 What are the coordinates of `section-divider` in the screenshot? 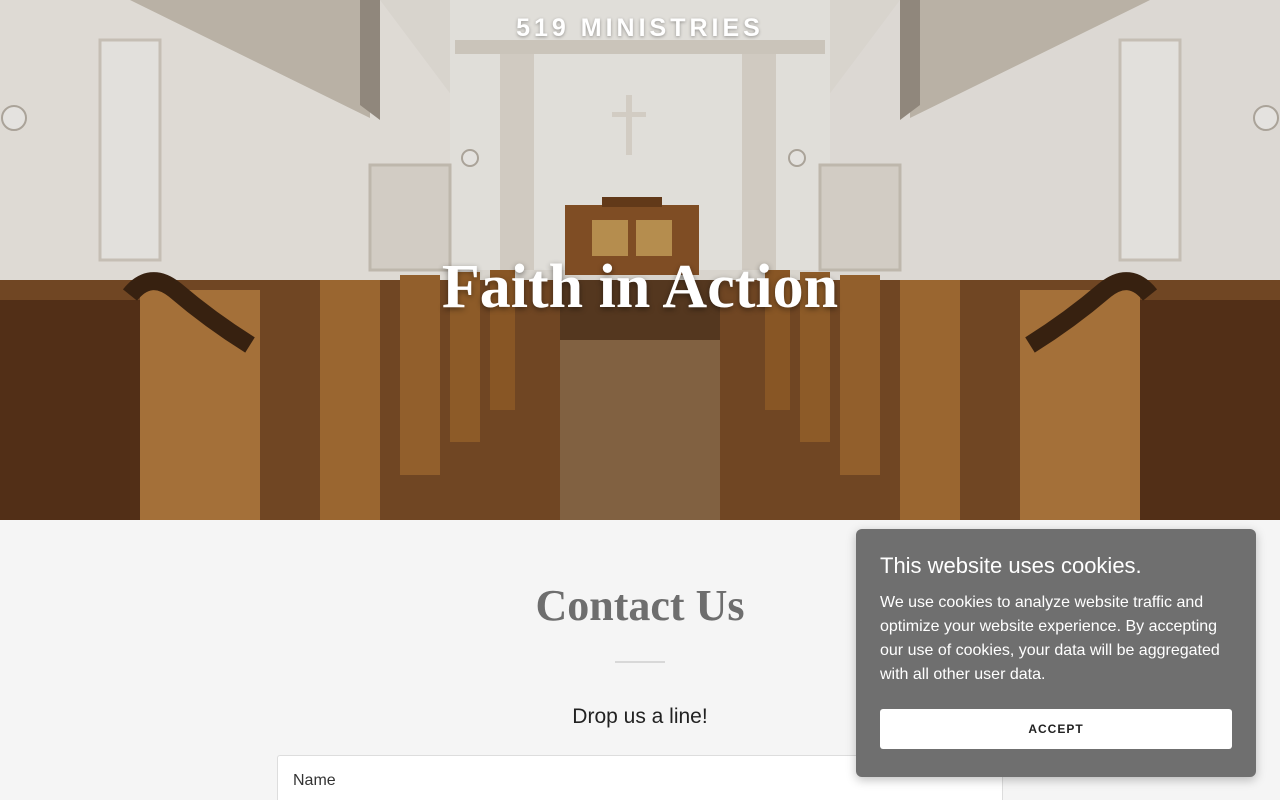 It's located at (640, 662).